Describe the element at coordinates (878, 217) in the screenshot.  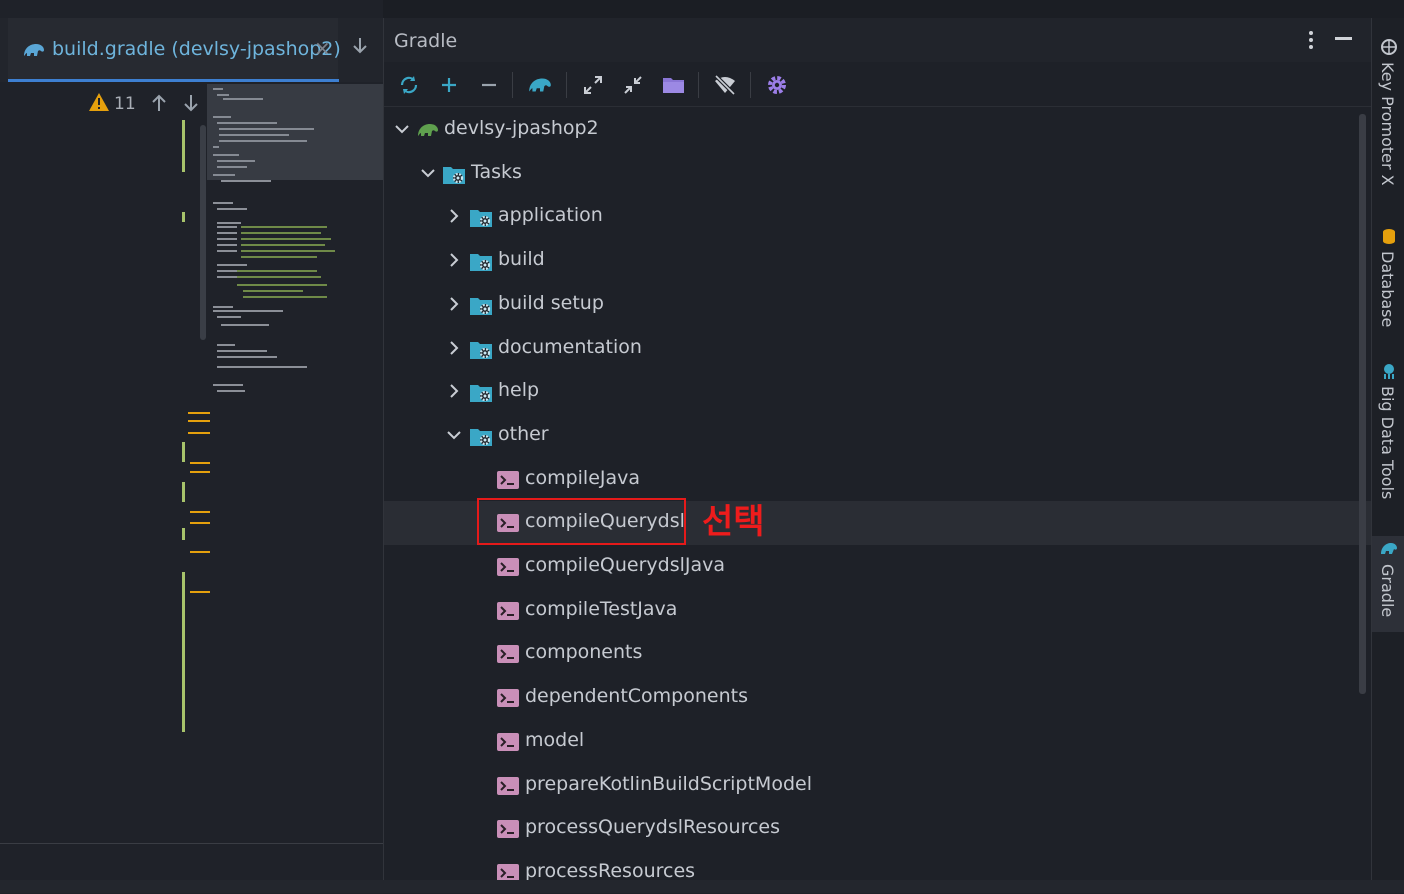
I see `tree-group-application: application` at that location.